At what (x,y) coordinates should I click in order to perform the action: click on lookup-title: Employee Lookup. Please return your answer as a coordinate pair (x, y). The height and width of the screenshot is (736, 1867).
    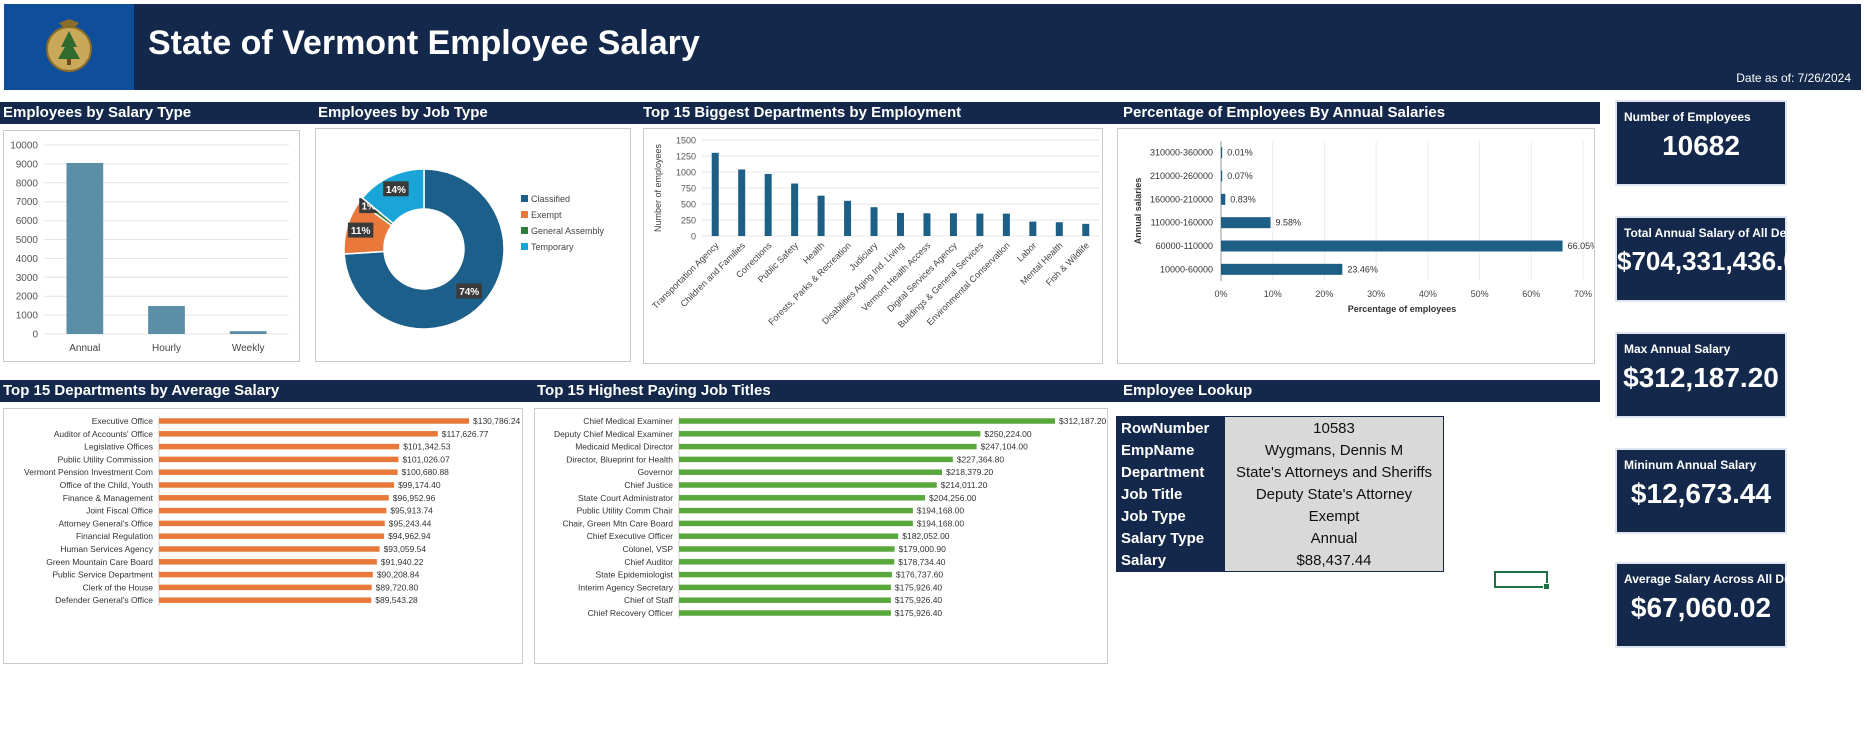
    Looking at the image, I should click on (1188, 390).